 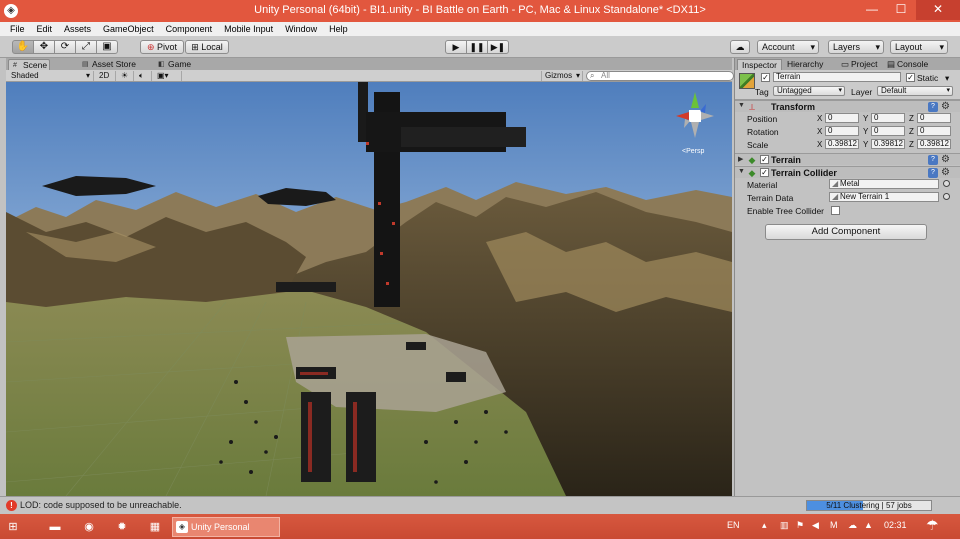 What do you see at coordinates (908, 64) in the screenshot?
I see `tab-console: ▤ Console` at bounding box center [908, 64].